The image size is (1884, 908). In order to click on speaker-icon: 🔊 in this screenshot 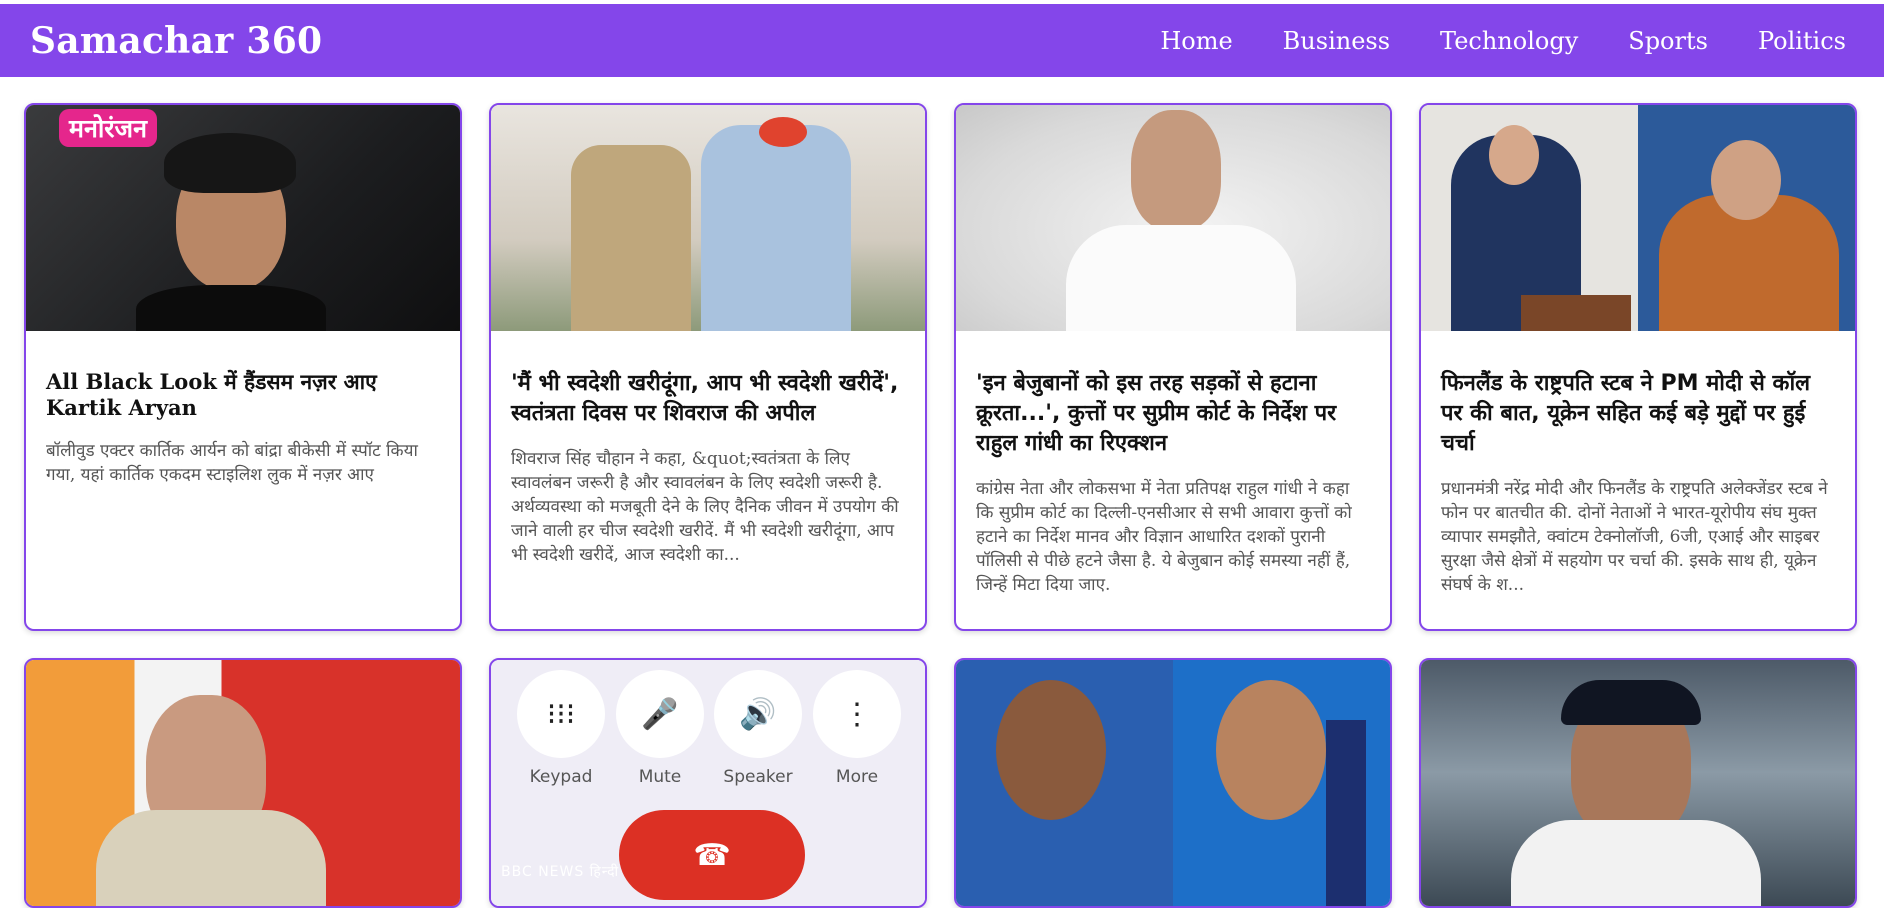, I will do `click(758, 714)`.